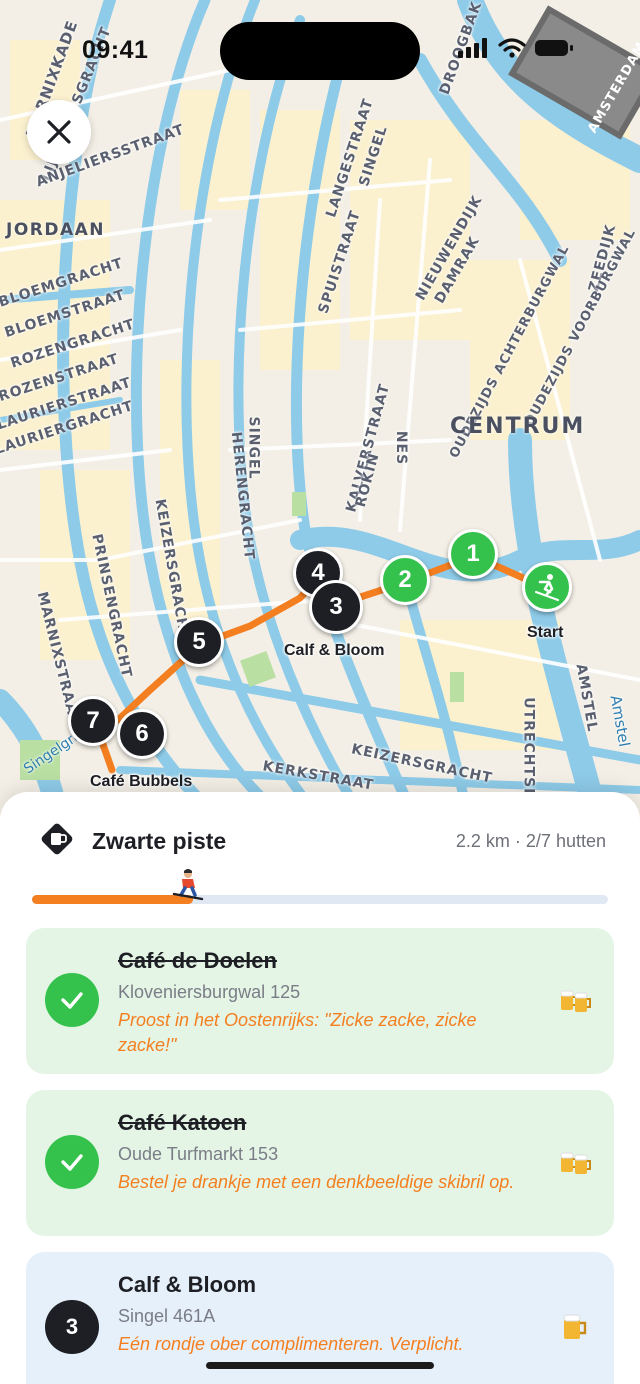  Describe the element at coordinates (113, 899) in the screenshot. I see `progress-fill` at that location.